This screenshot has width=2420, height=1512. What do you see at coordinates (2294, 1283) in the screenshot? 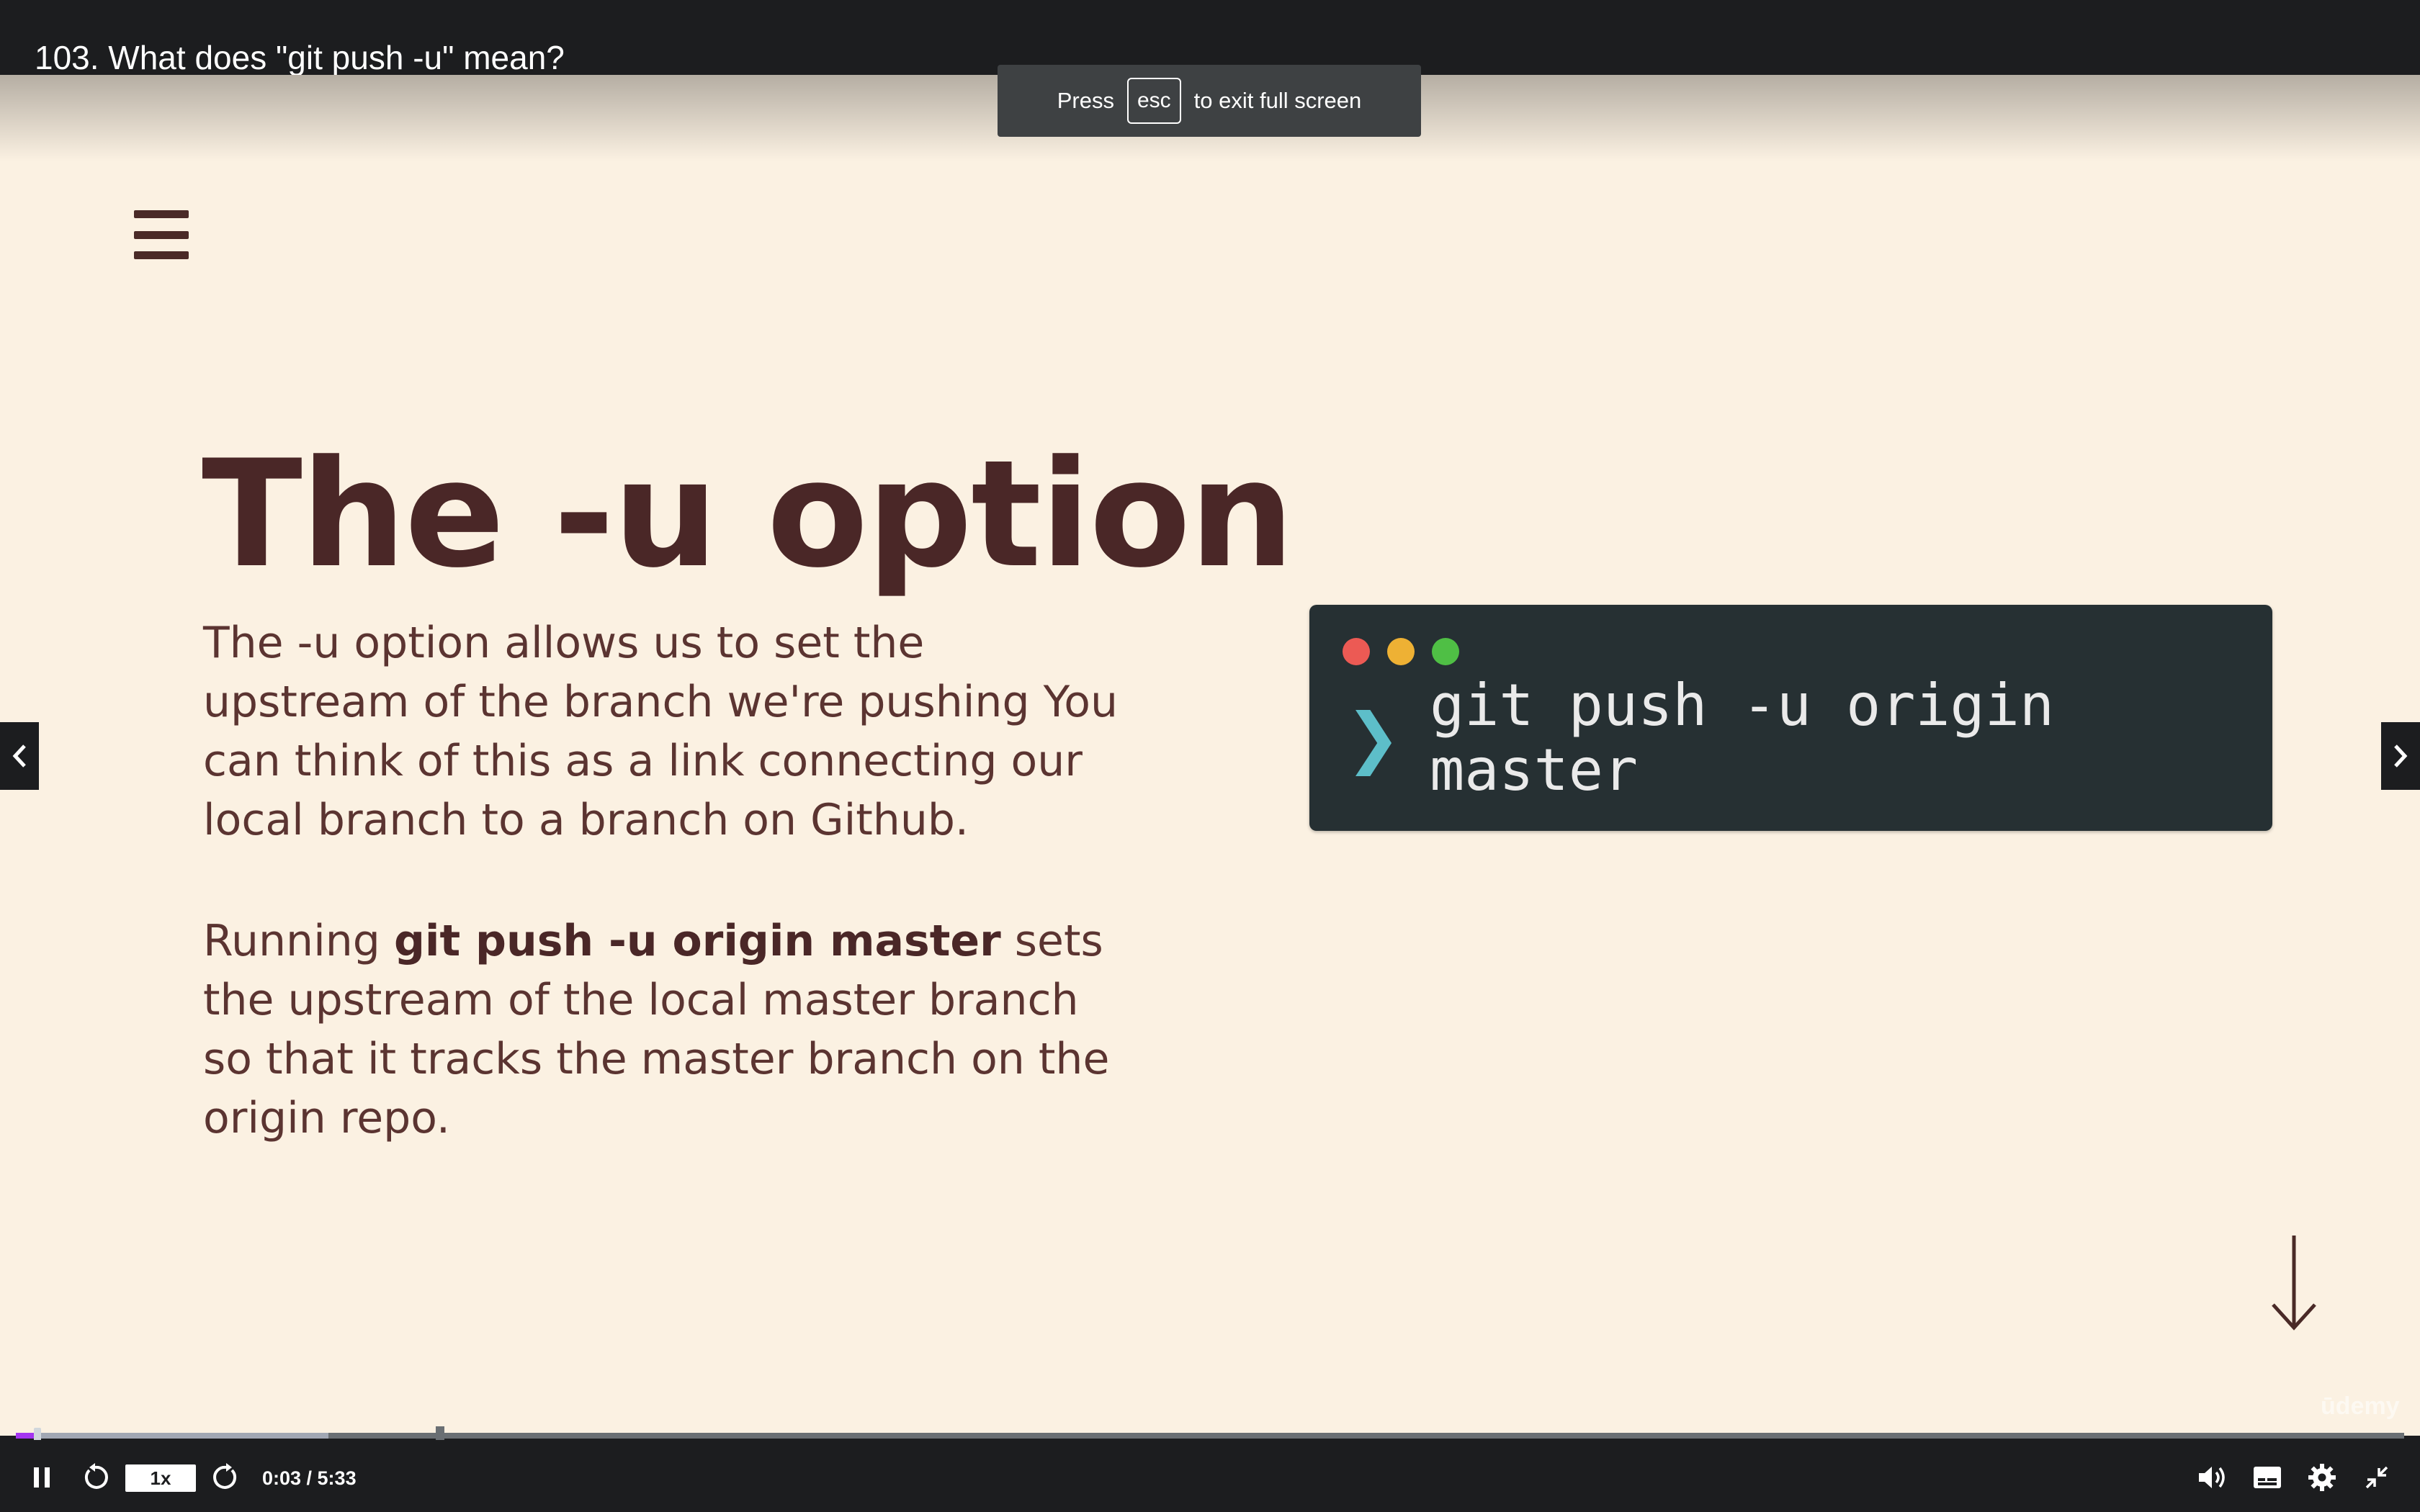
I see `arrow-down-icon` at bounding box center [2294, 1283].